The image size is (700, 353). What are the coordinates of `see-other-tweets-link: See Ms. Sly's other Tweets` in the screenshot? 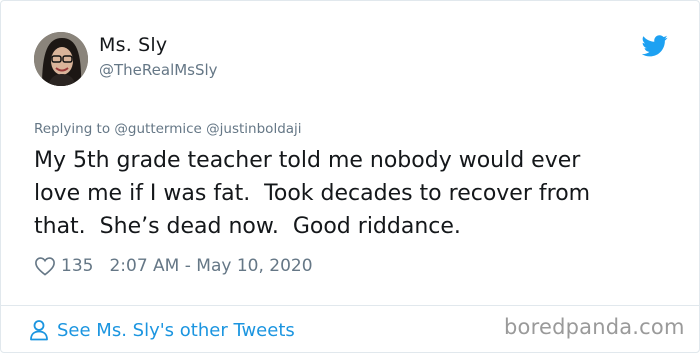 It's located at (162, 330).